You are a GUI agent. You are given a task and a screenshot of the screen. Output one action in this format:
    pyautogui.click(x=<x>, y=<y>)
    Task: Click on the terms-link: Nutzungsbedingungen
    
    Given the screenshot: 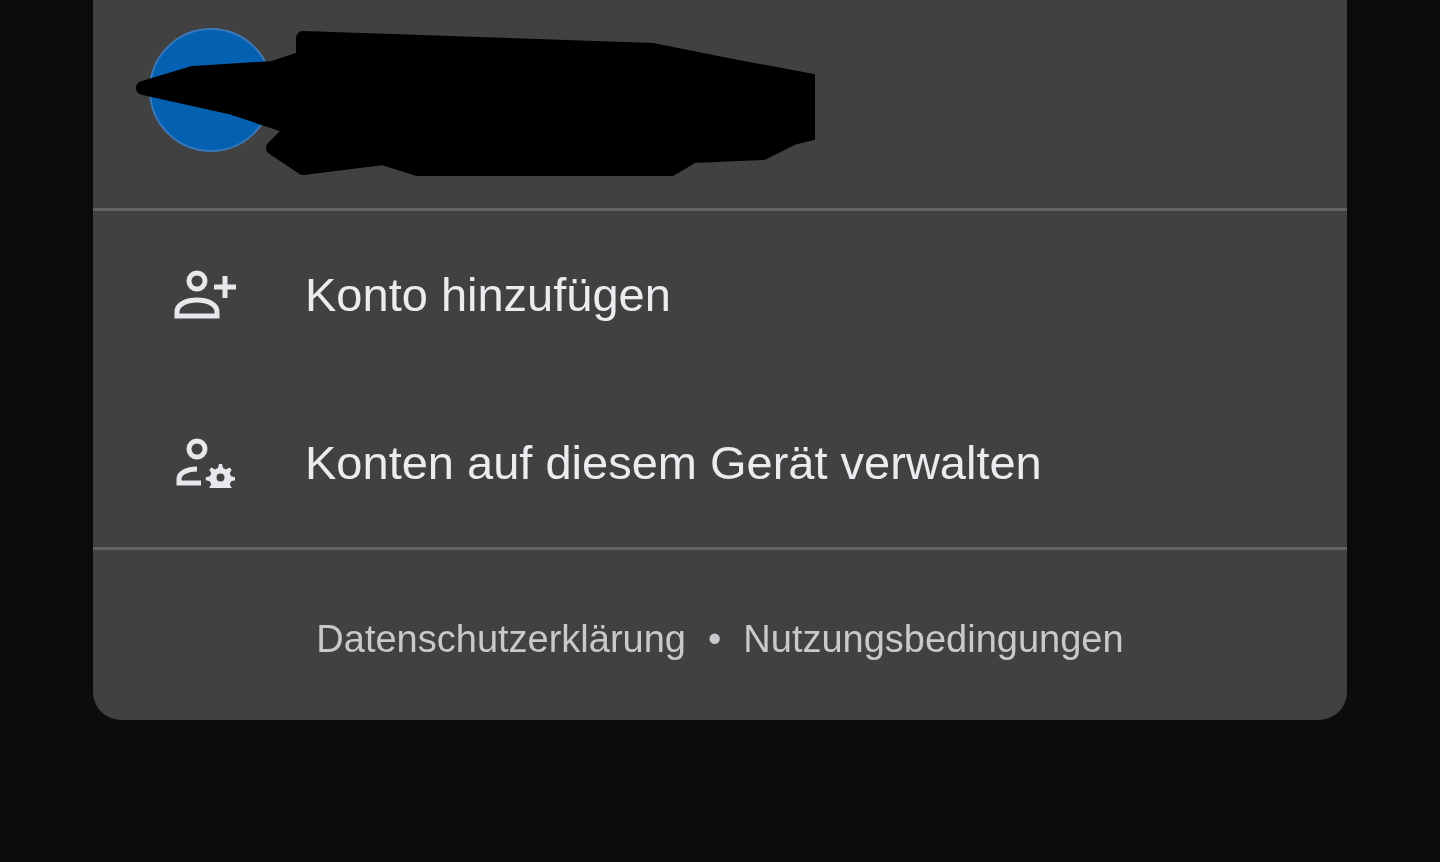 What is the action you would take?
    pyautogui.click(x=933, y=639)
    